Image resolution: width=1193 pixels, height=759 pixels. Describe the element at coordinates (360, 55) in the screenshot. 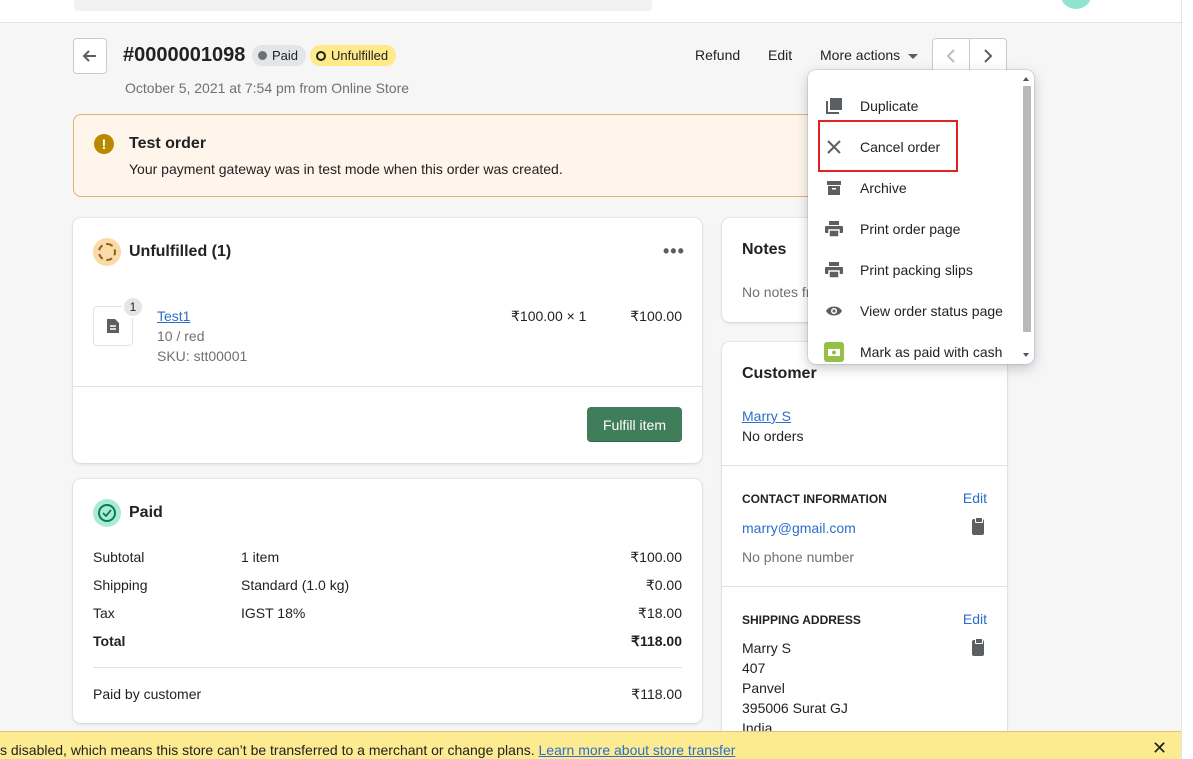

I see `badge-label: Unfulfilled` at that location.